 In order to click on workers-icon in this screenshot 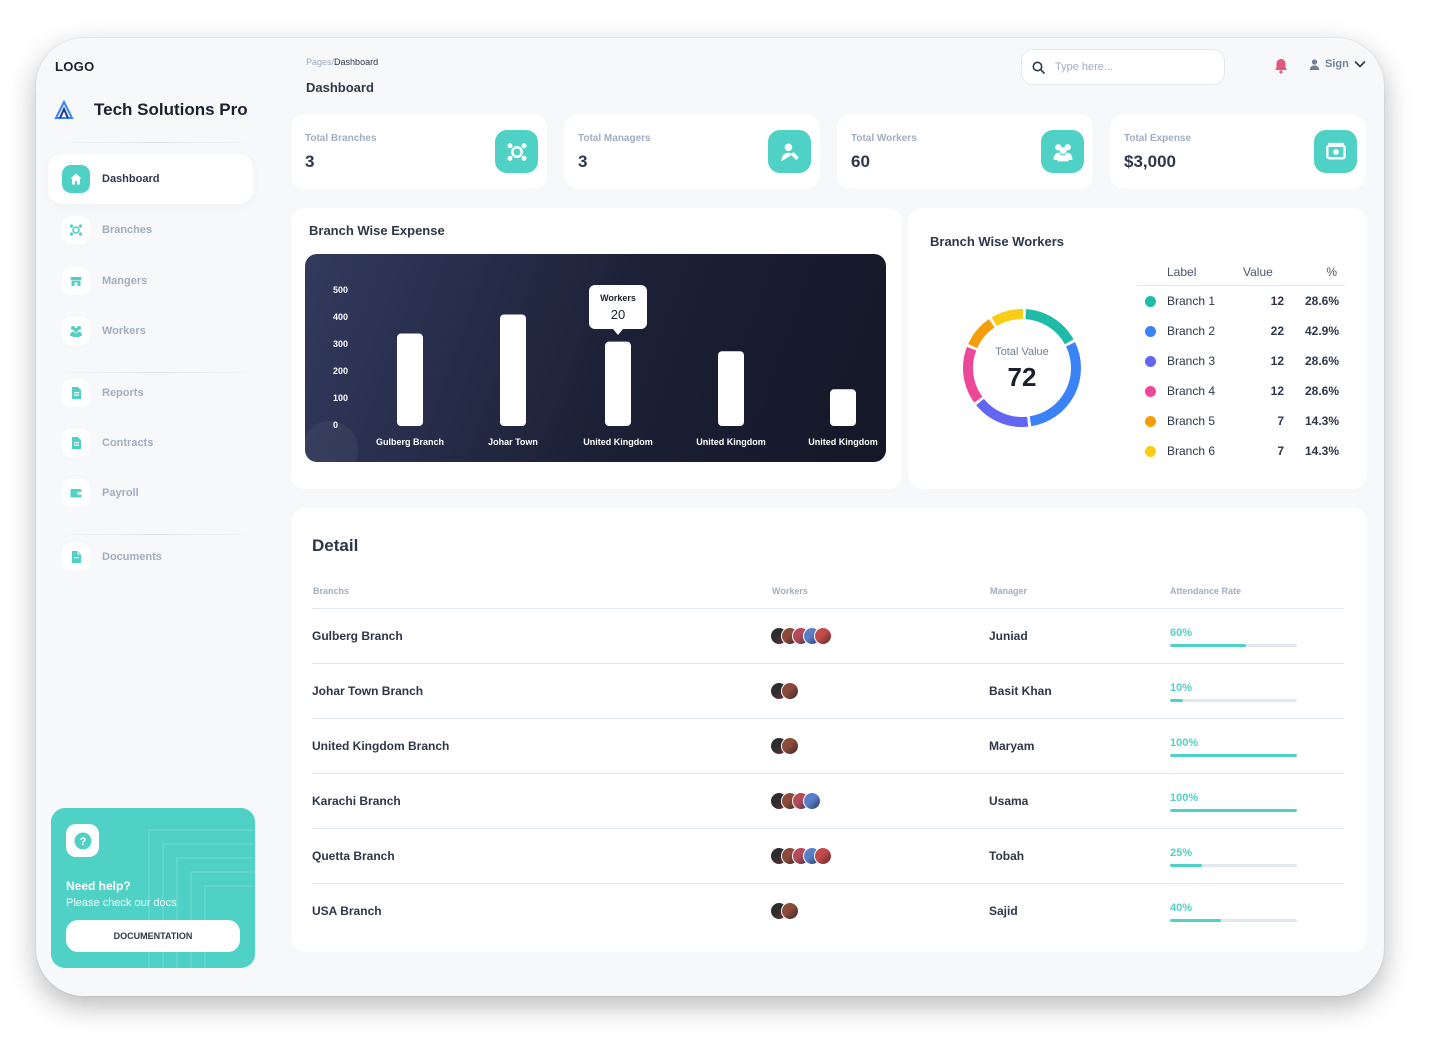, I will do `click(76, 331)`.